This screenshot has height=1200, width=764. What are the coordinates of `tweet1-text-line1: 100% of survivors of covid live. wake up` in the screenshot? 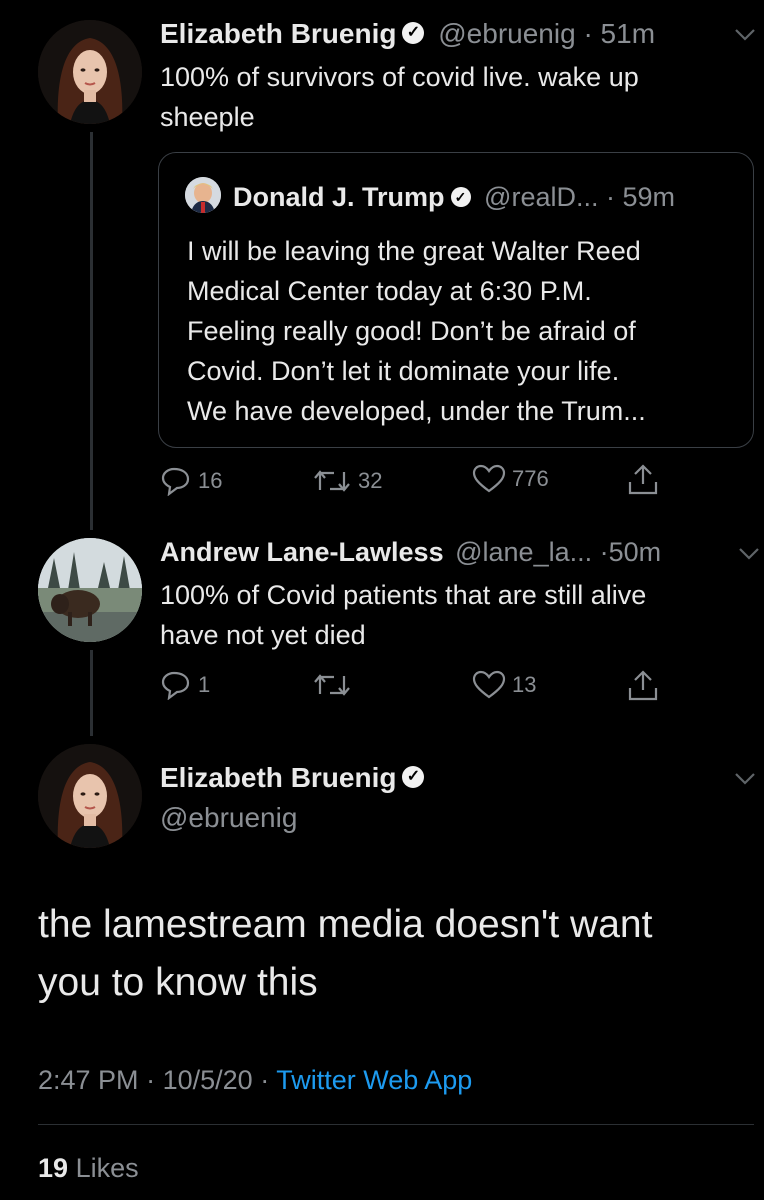 It's located at (399, 77).